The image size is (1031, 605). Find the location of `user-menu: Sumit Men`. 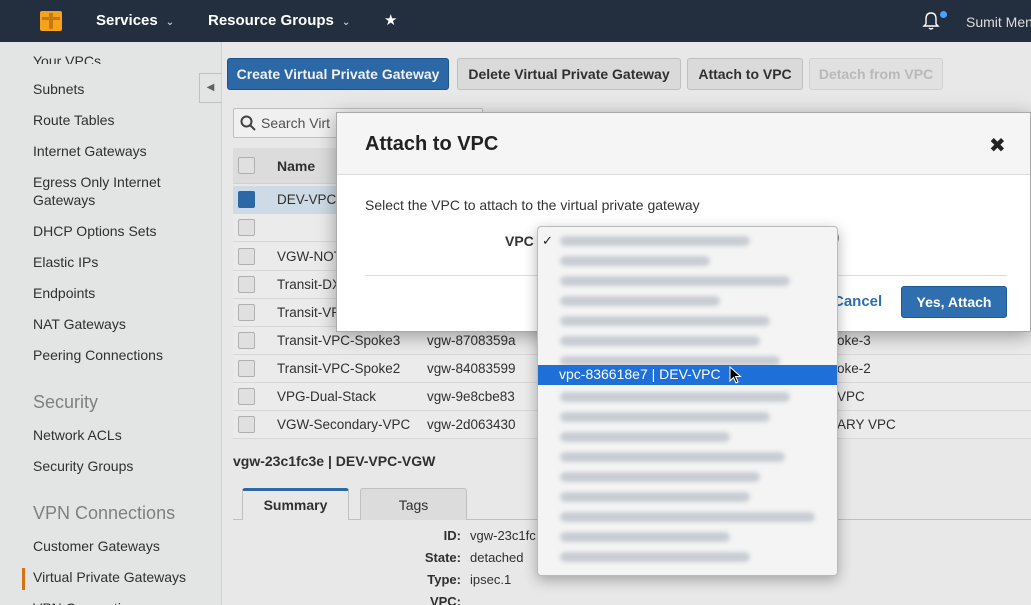

user-menu: Sumit Men is located at coordinates (998, 22).